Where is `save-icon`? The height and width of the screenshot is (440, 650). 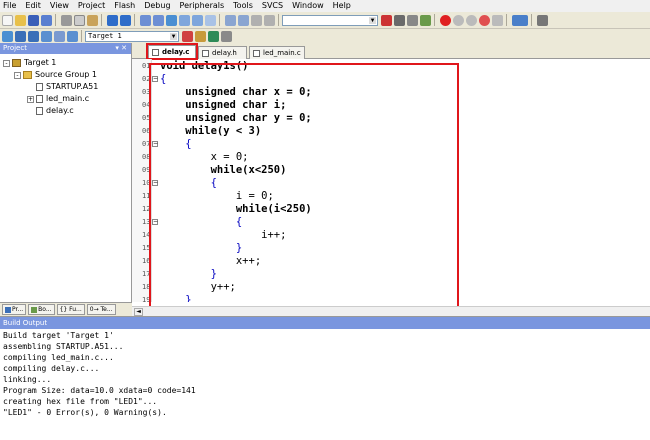 save-icon is located at coordinates (33, 20).